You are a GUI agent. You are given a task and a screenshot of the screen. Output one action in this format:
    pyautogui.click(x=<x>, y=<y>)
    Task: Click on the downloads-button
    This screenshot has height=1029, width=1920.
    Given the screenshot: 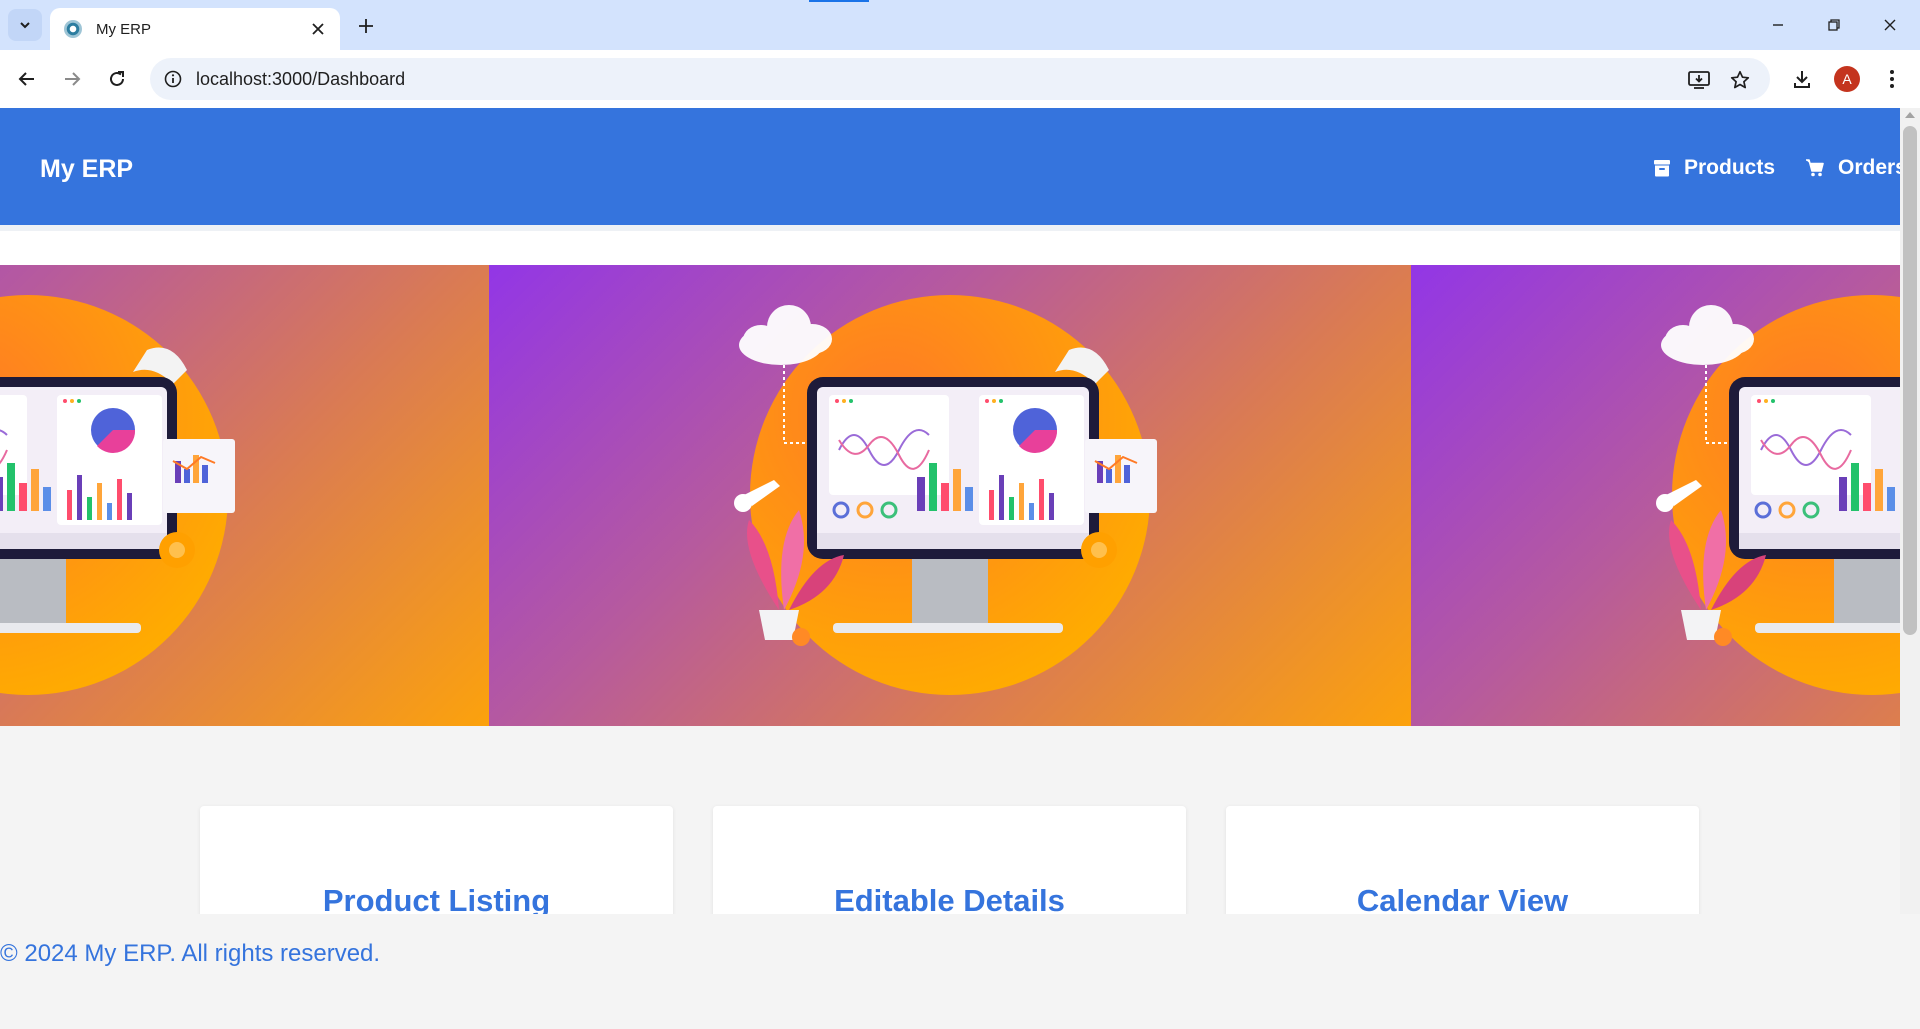 What is the action you would take?
    pyautogui.click(x=1802, y=79)
    